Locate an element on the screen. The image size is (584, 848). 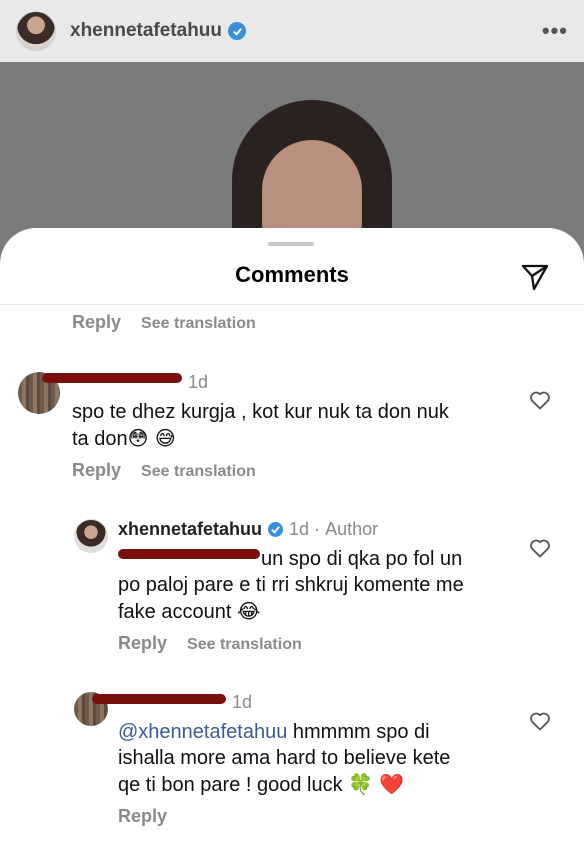
comment-2-header: xhennetafetahuu 1d · Author is located at coordinates (248, 529).